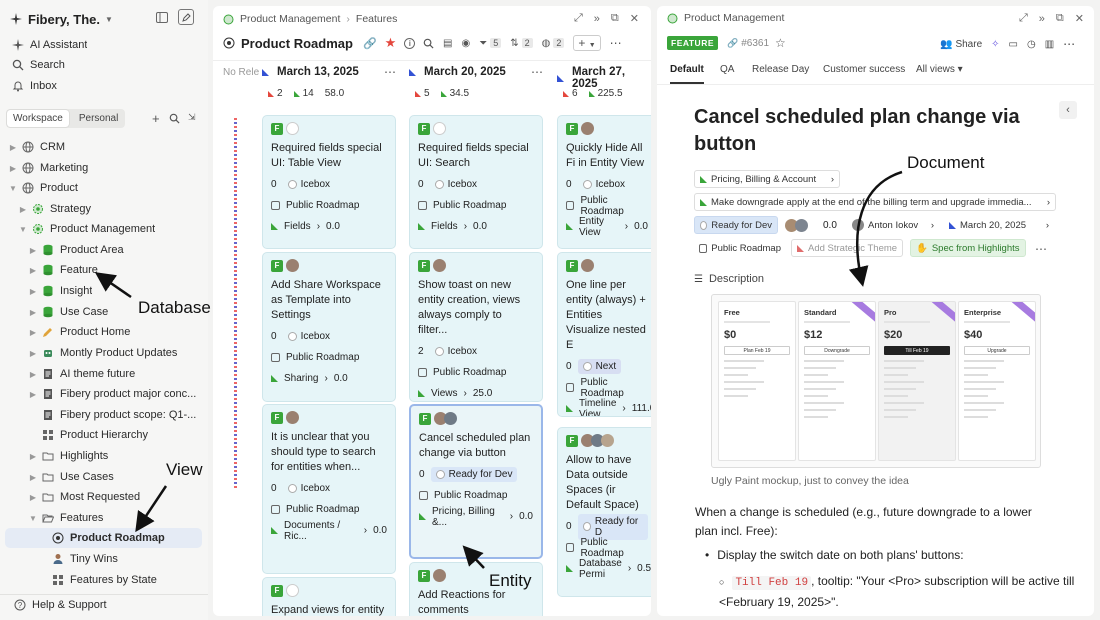 This screenshot has height=620, width=1100. Describe the element at coordinates (875, 228) in the screenshot. I see `document-arrow` at that location.